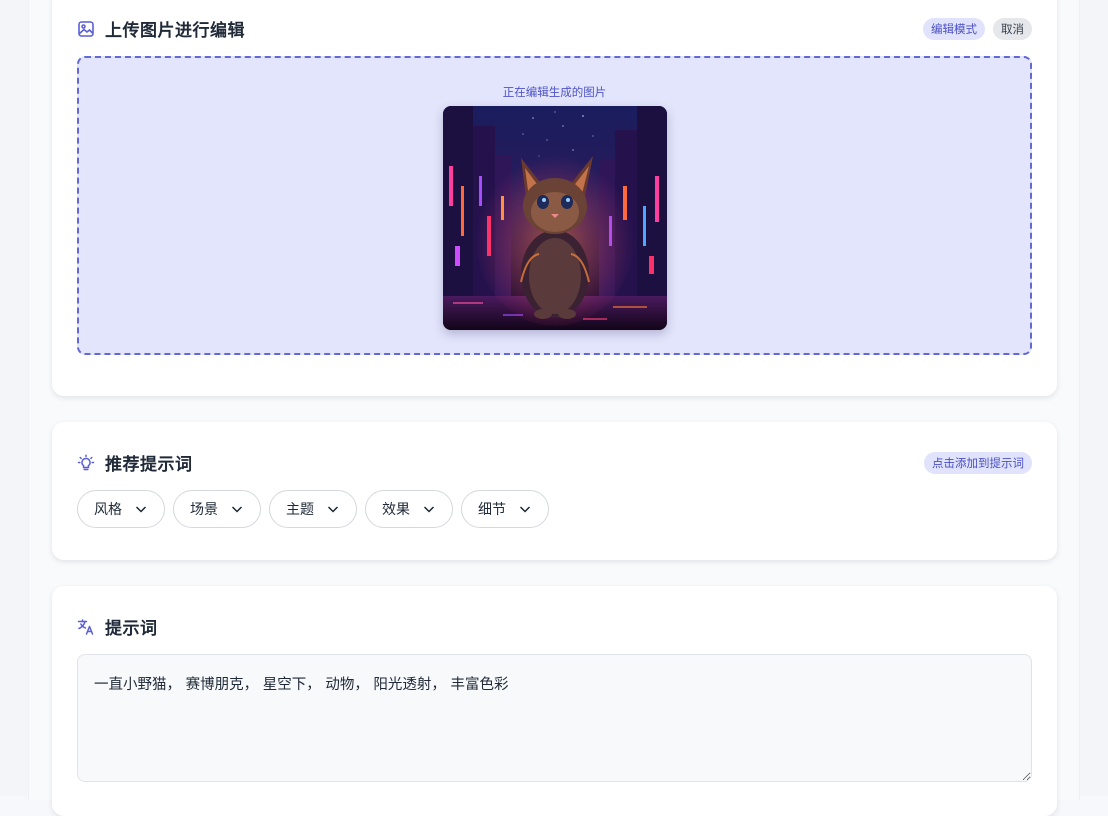 The height and width of the screenshot is (816, 1108). Describe the element at coordinates (396, 510) in the screenshot. I see `chip-label: 效果` at that location.